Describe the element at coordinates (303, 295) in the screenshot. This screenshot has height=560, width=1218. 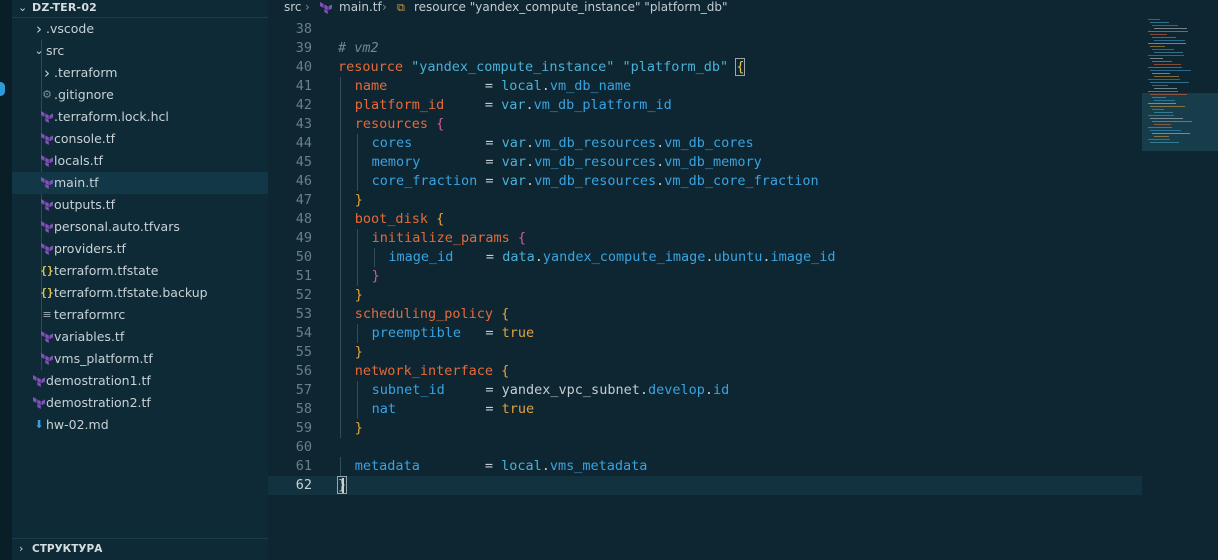
I see `line-number: 52` at that location.